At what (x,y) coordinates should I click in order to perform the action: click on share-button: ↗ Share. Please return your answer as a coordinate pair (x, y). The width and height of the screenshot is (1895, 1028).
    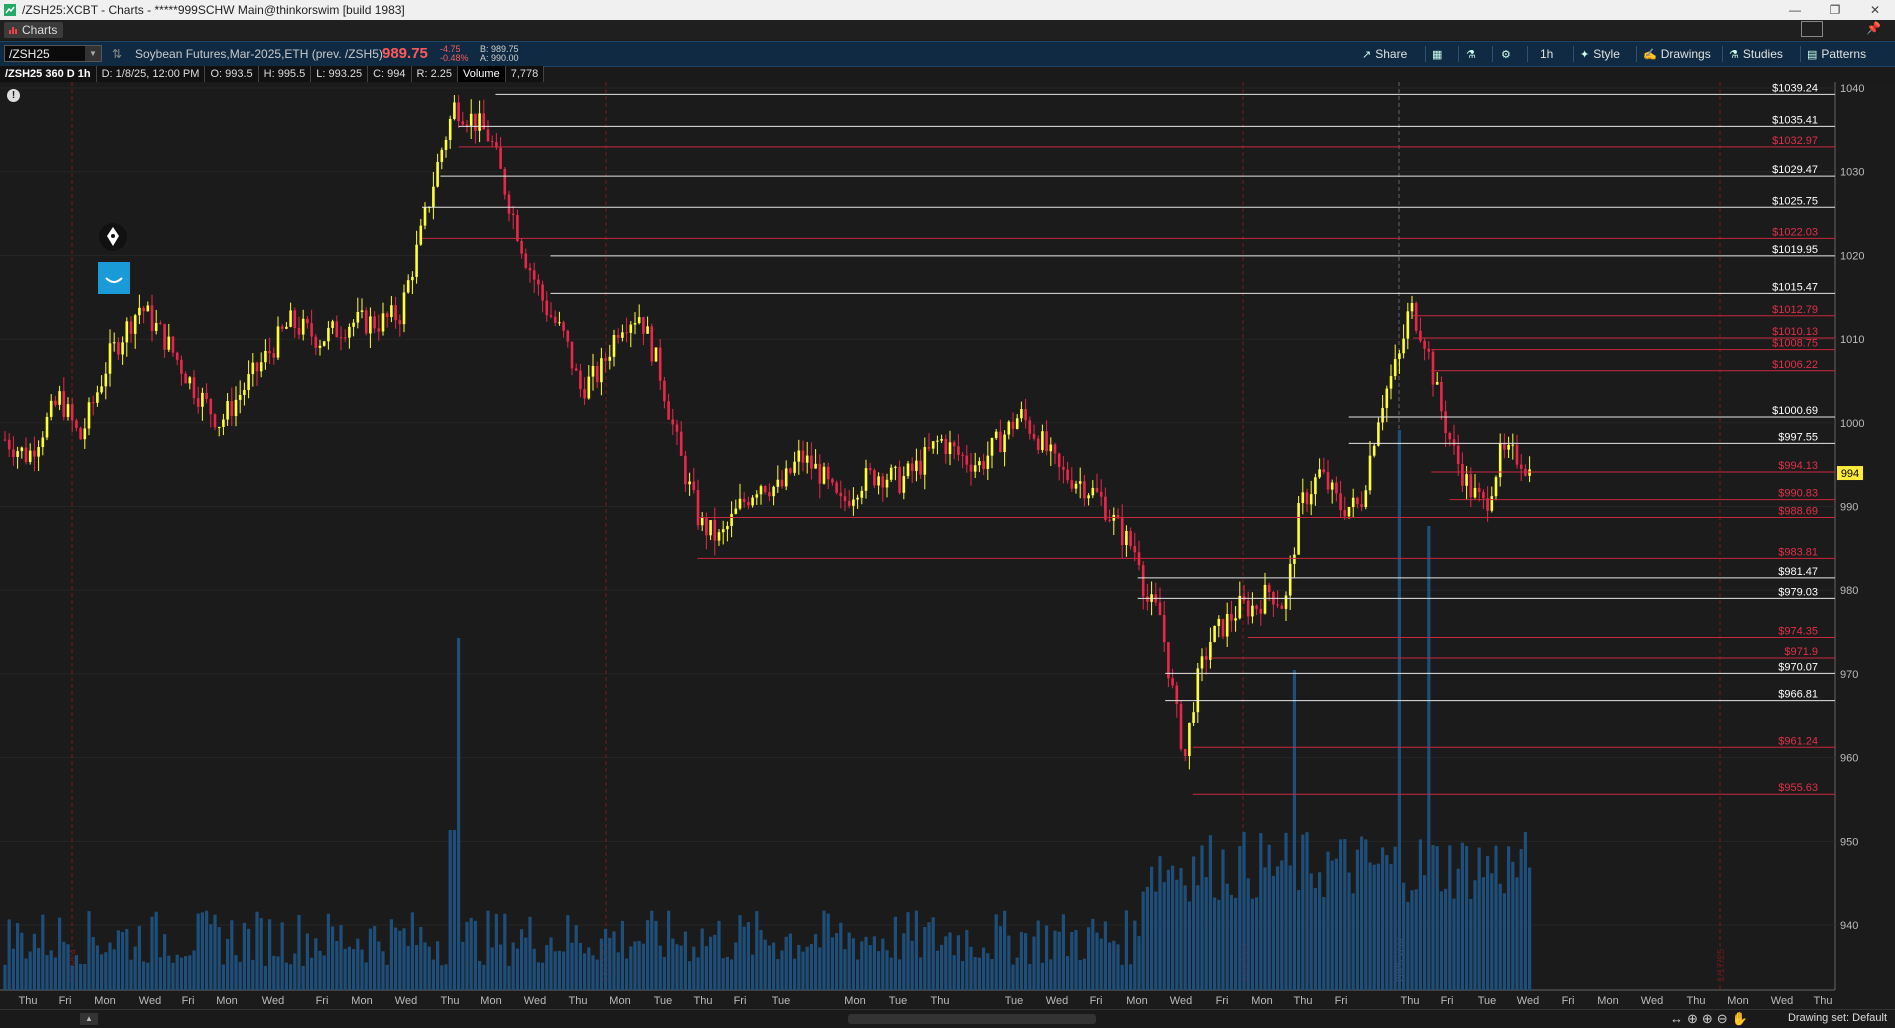
    Looking at the image, I should click on (1384, 54).